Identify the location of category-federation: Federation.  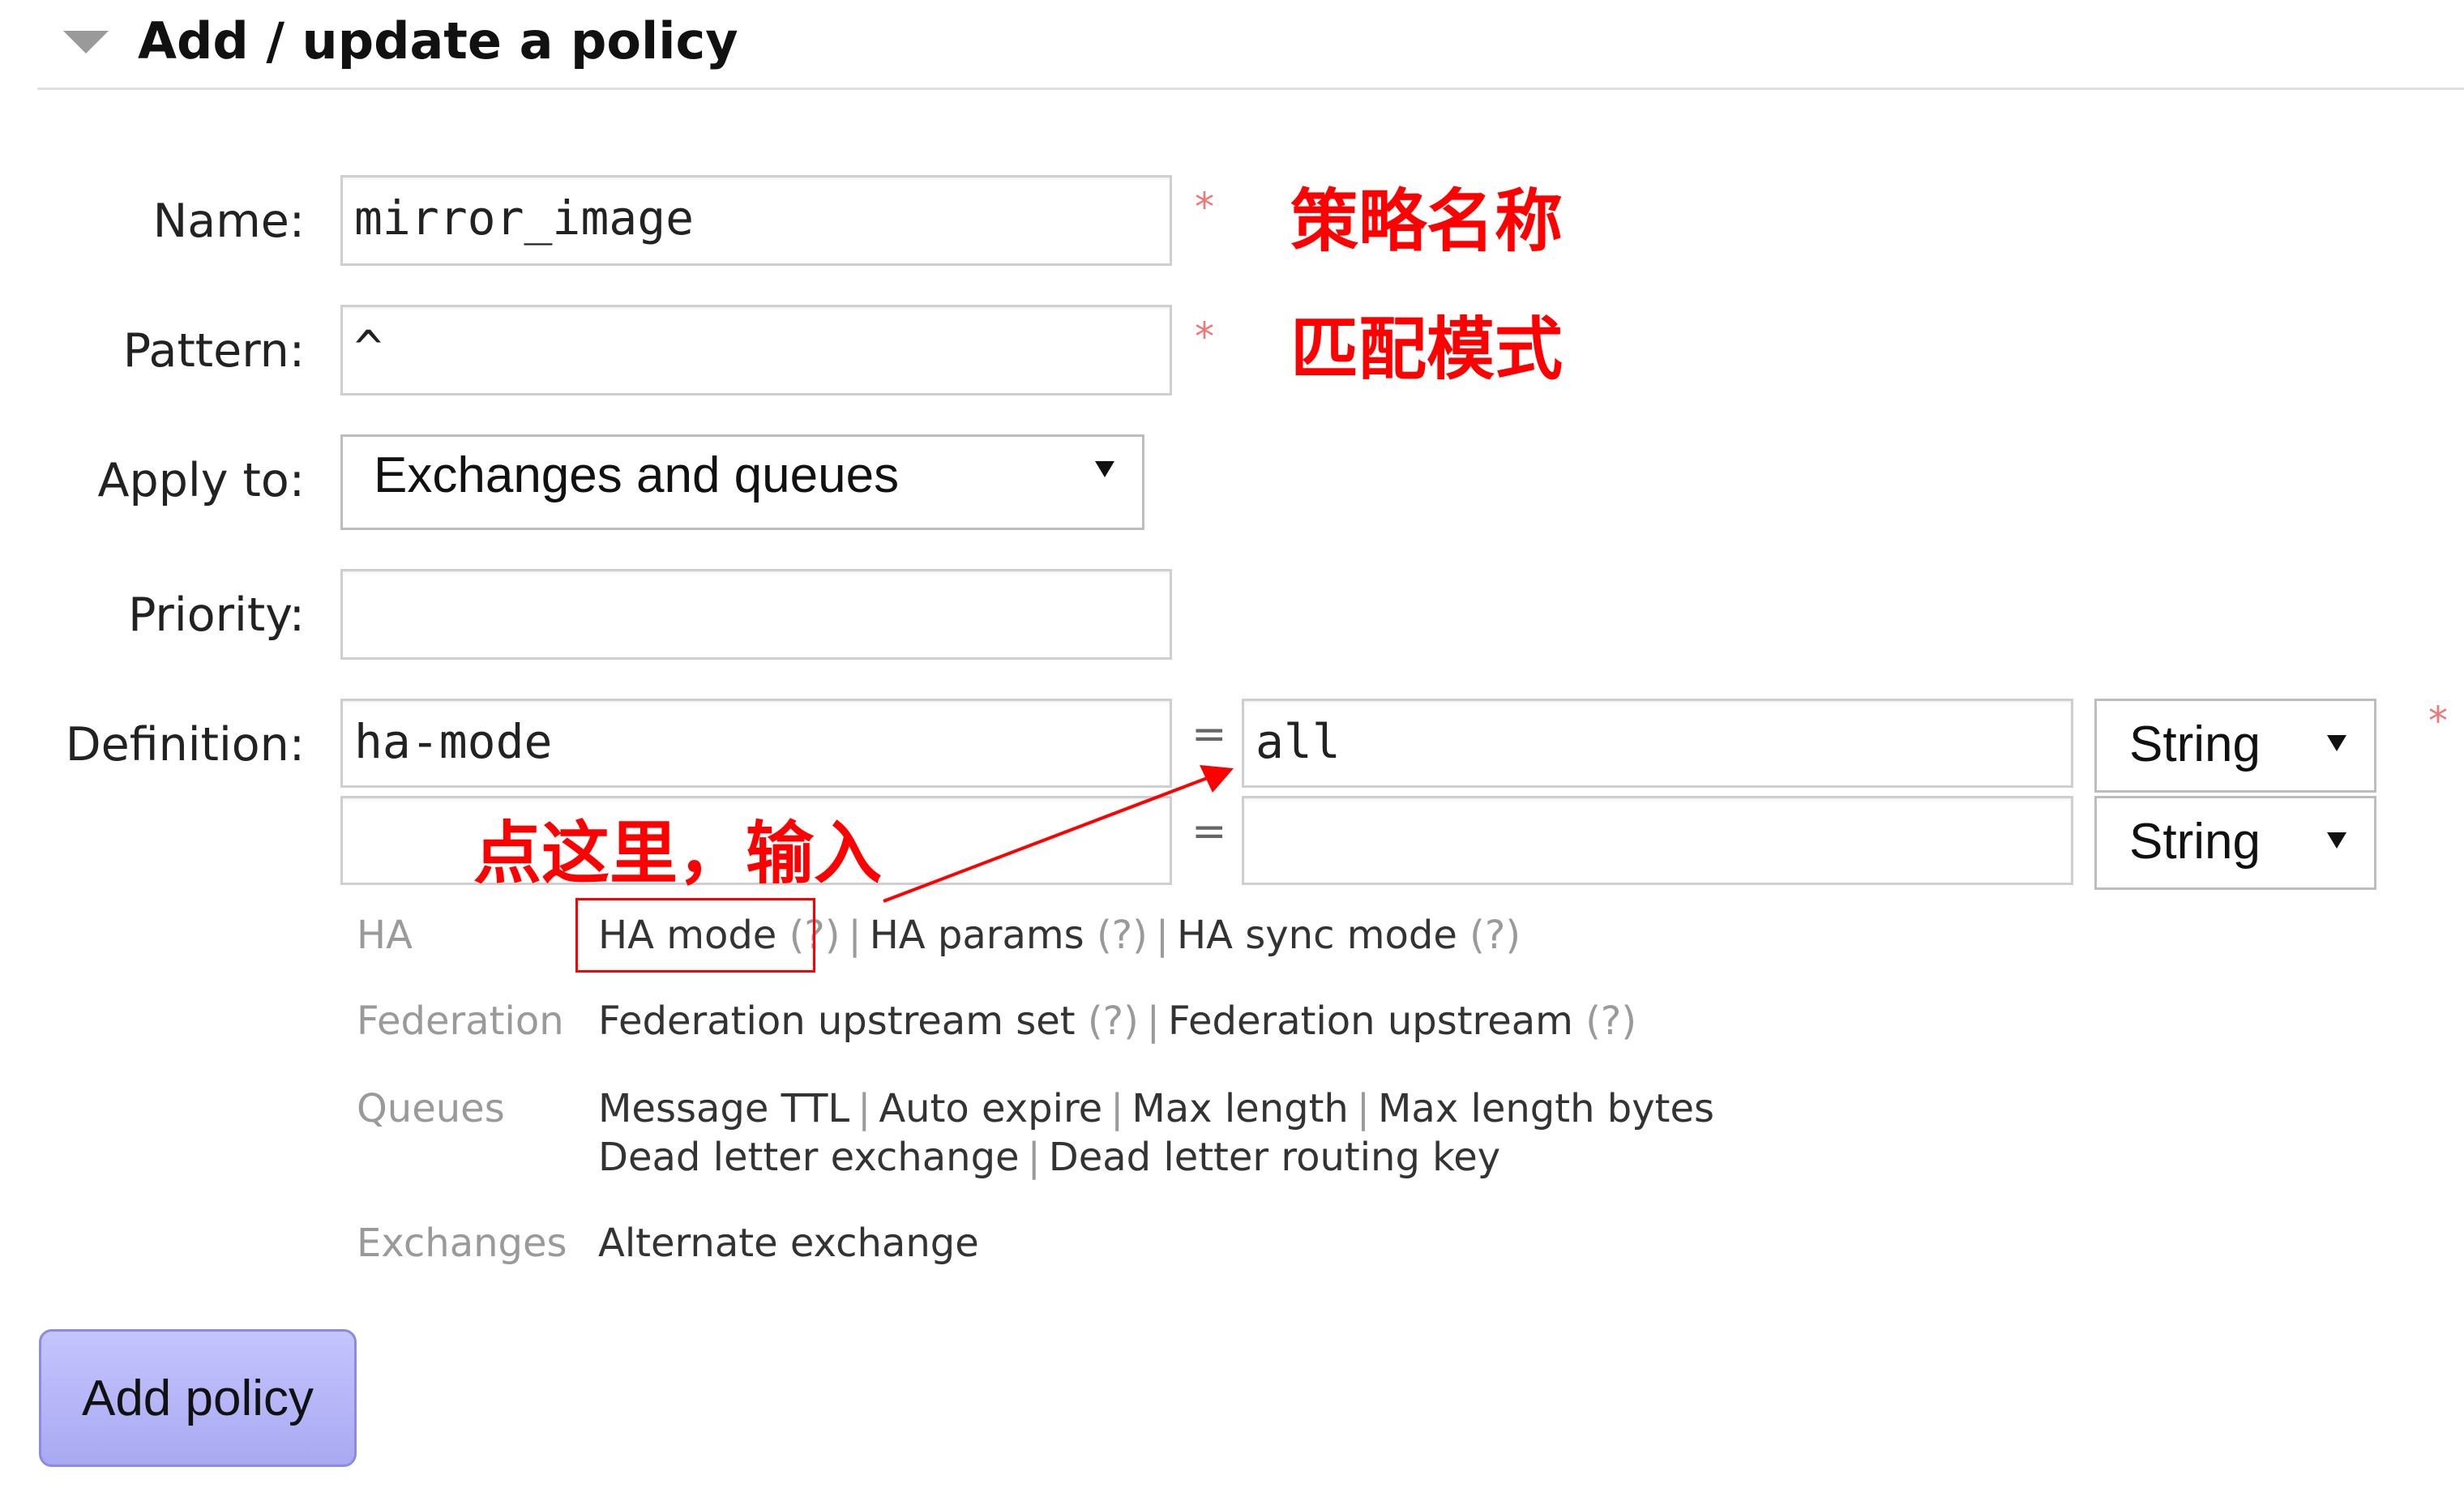
(461, 1021).